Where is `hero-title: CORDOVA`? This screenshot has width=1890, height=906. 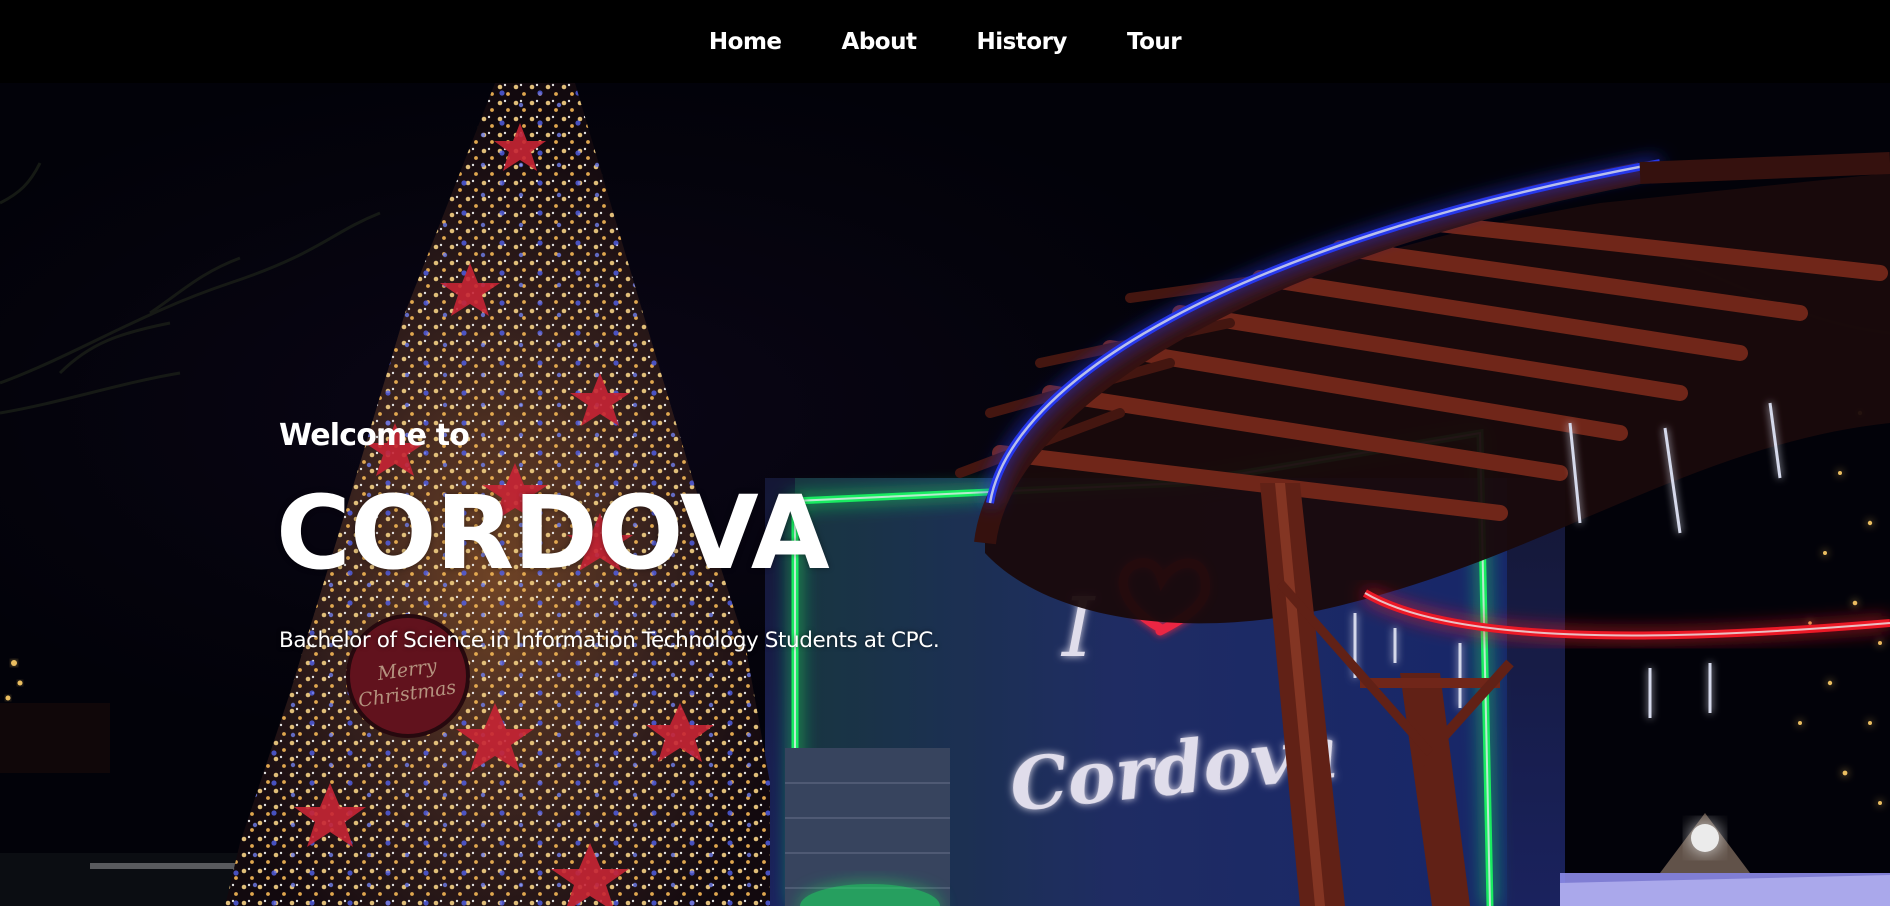
hero-title: CORDOVA is located at coordinates (553, 533).